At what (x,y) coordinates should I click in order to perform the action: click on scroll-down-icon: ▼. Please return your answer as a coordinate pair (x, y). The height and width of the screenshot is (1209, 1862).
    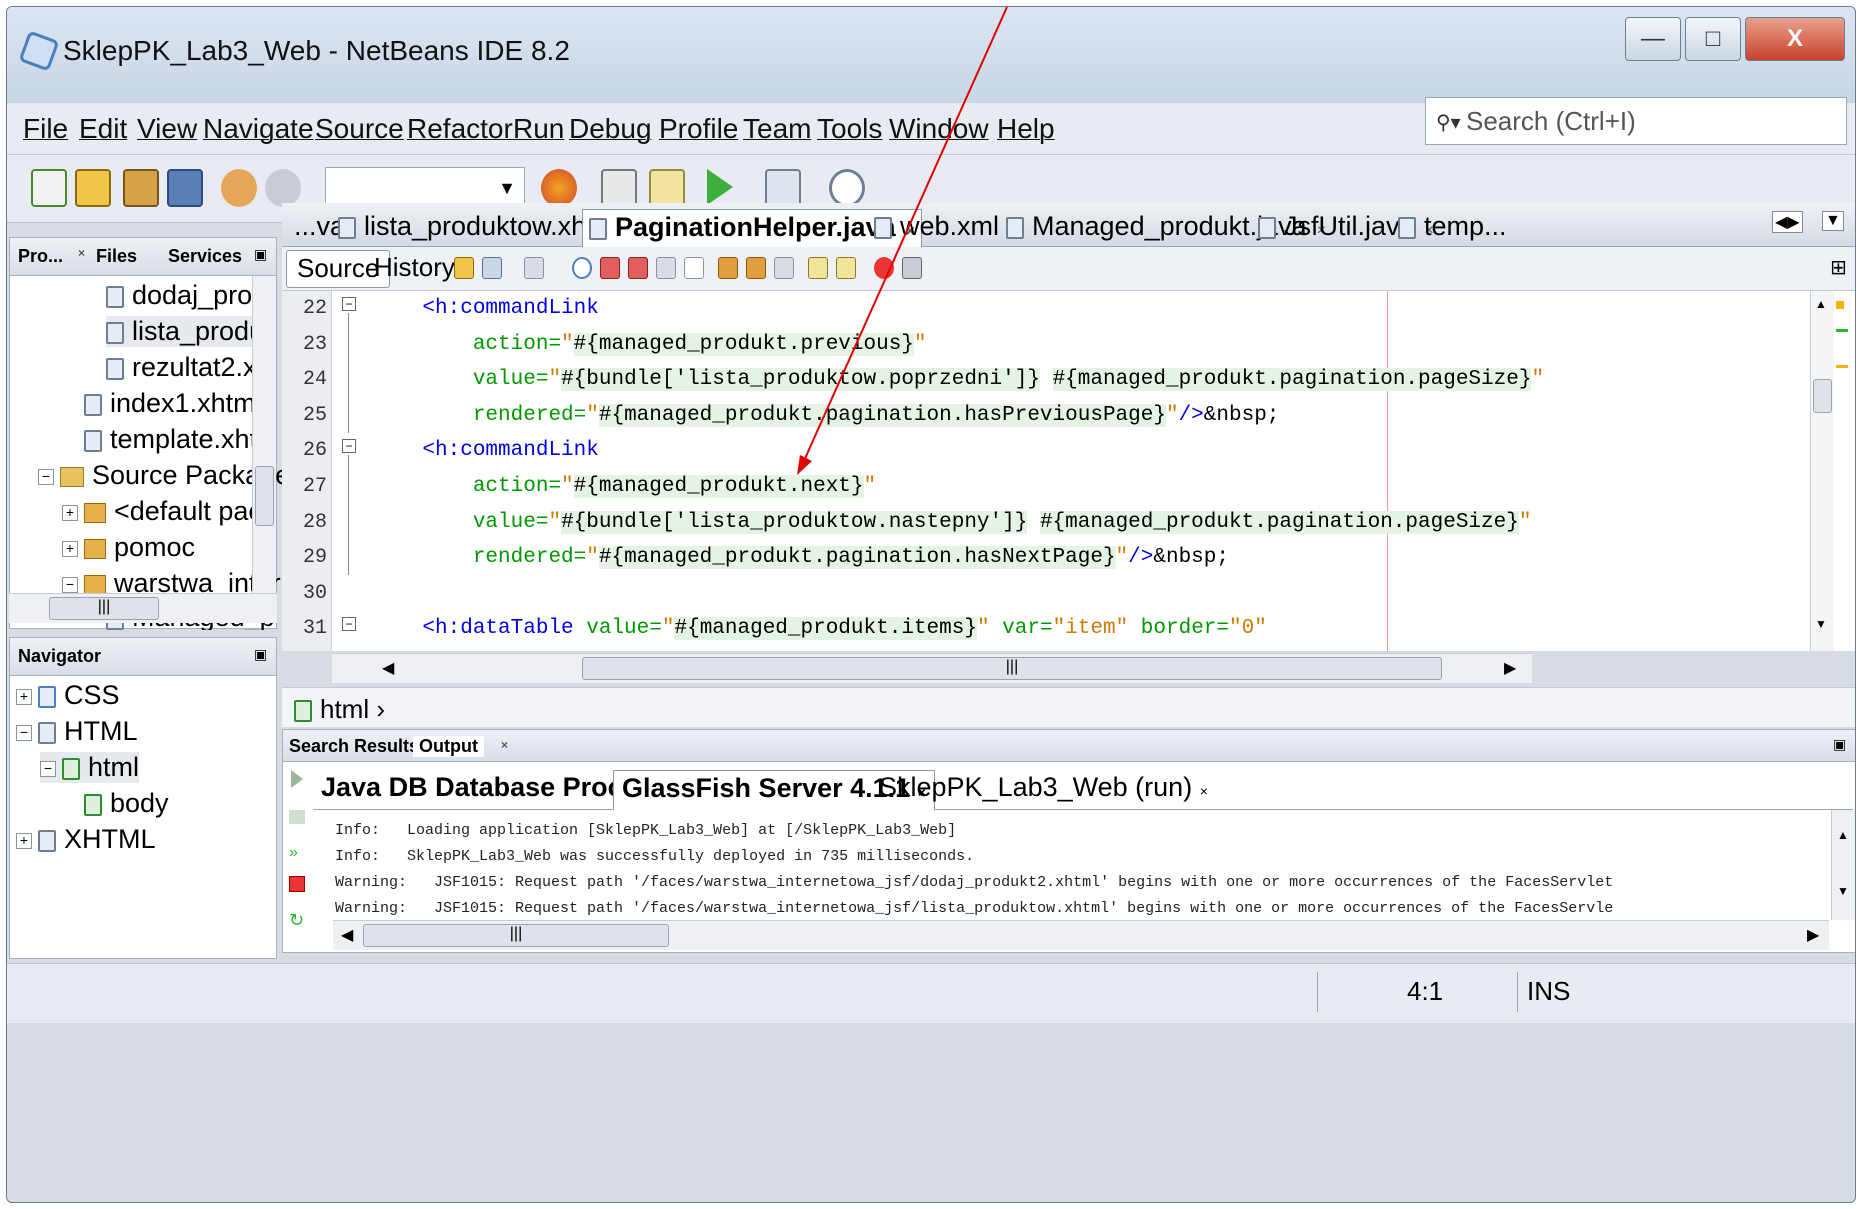
    Looking at the image, I should click on (1843, 891).